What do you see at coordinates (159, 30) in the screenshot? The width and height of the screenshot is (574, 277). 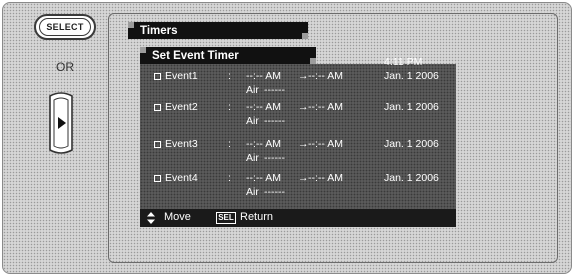 I see `menu-title: Timers` at bounding box center [159, 30].